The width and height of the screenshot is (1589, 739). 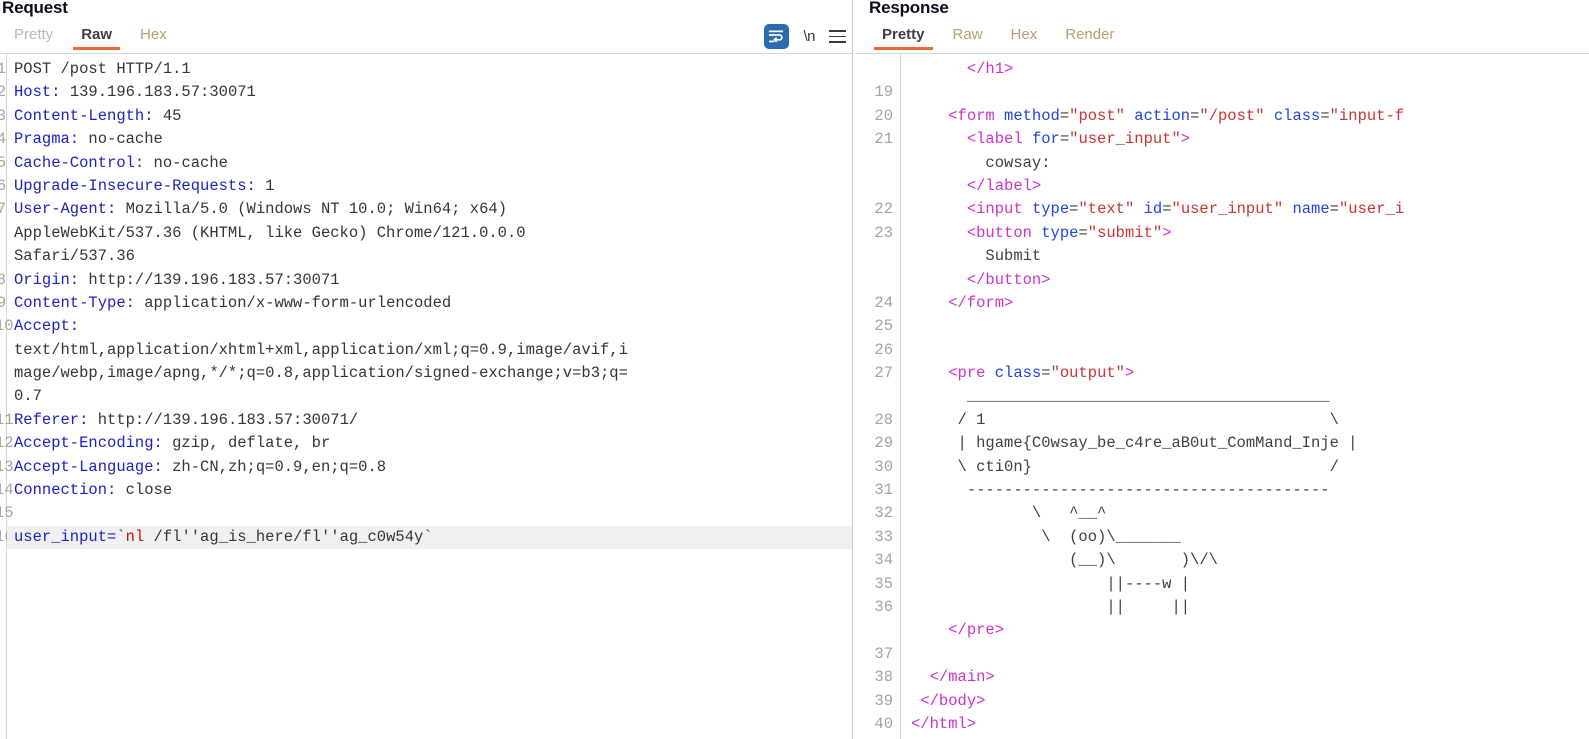 What do you see at coordinates (33, 36) in the screenshot?
I see `tab-request-pretty: Pretty` at bounding box center [33, 36].